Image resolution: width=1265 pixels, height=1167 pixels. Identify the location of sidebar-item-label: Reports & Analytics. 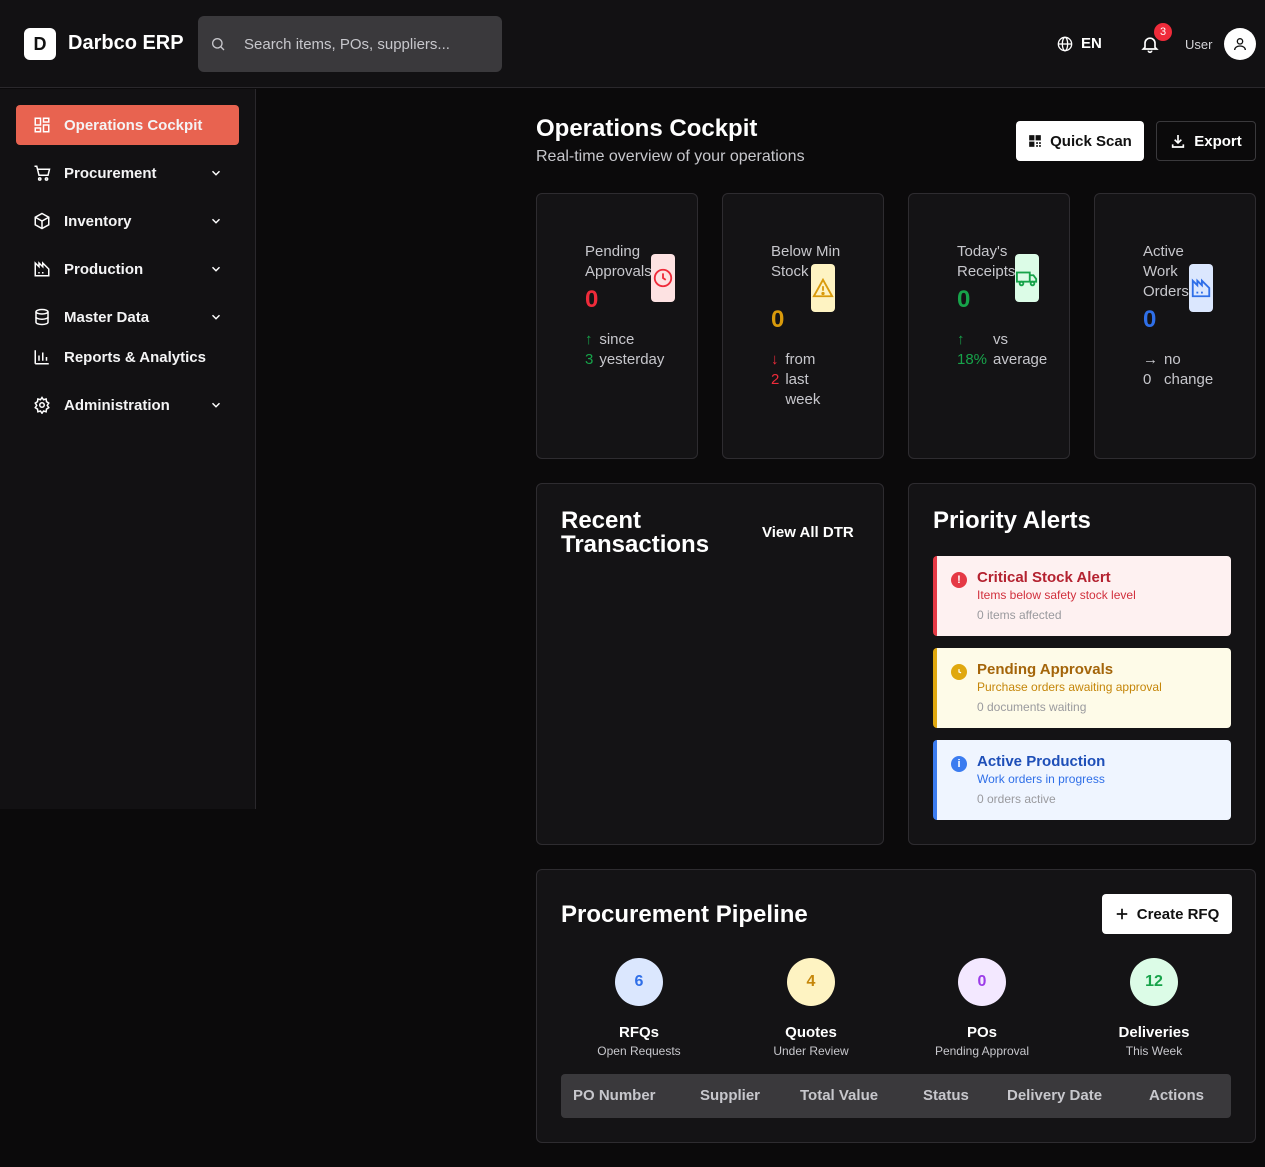
(135, 357).